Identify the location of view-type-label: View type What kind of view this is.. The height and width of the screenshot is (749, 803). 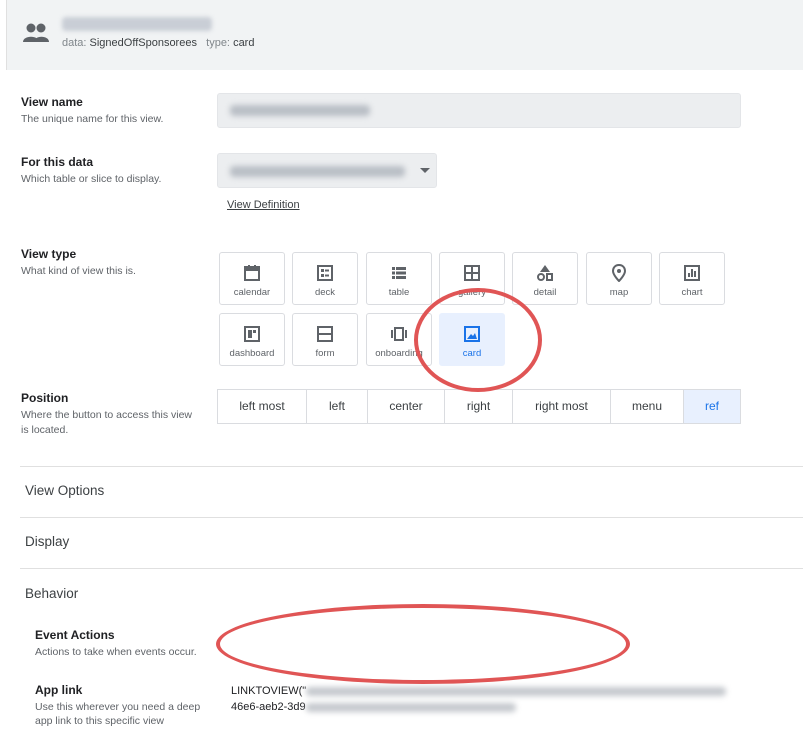
(78, 262).